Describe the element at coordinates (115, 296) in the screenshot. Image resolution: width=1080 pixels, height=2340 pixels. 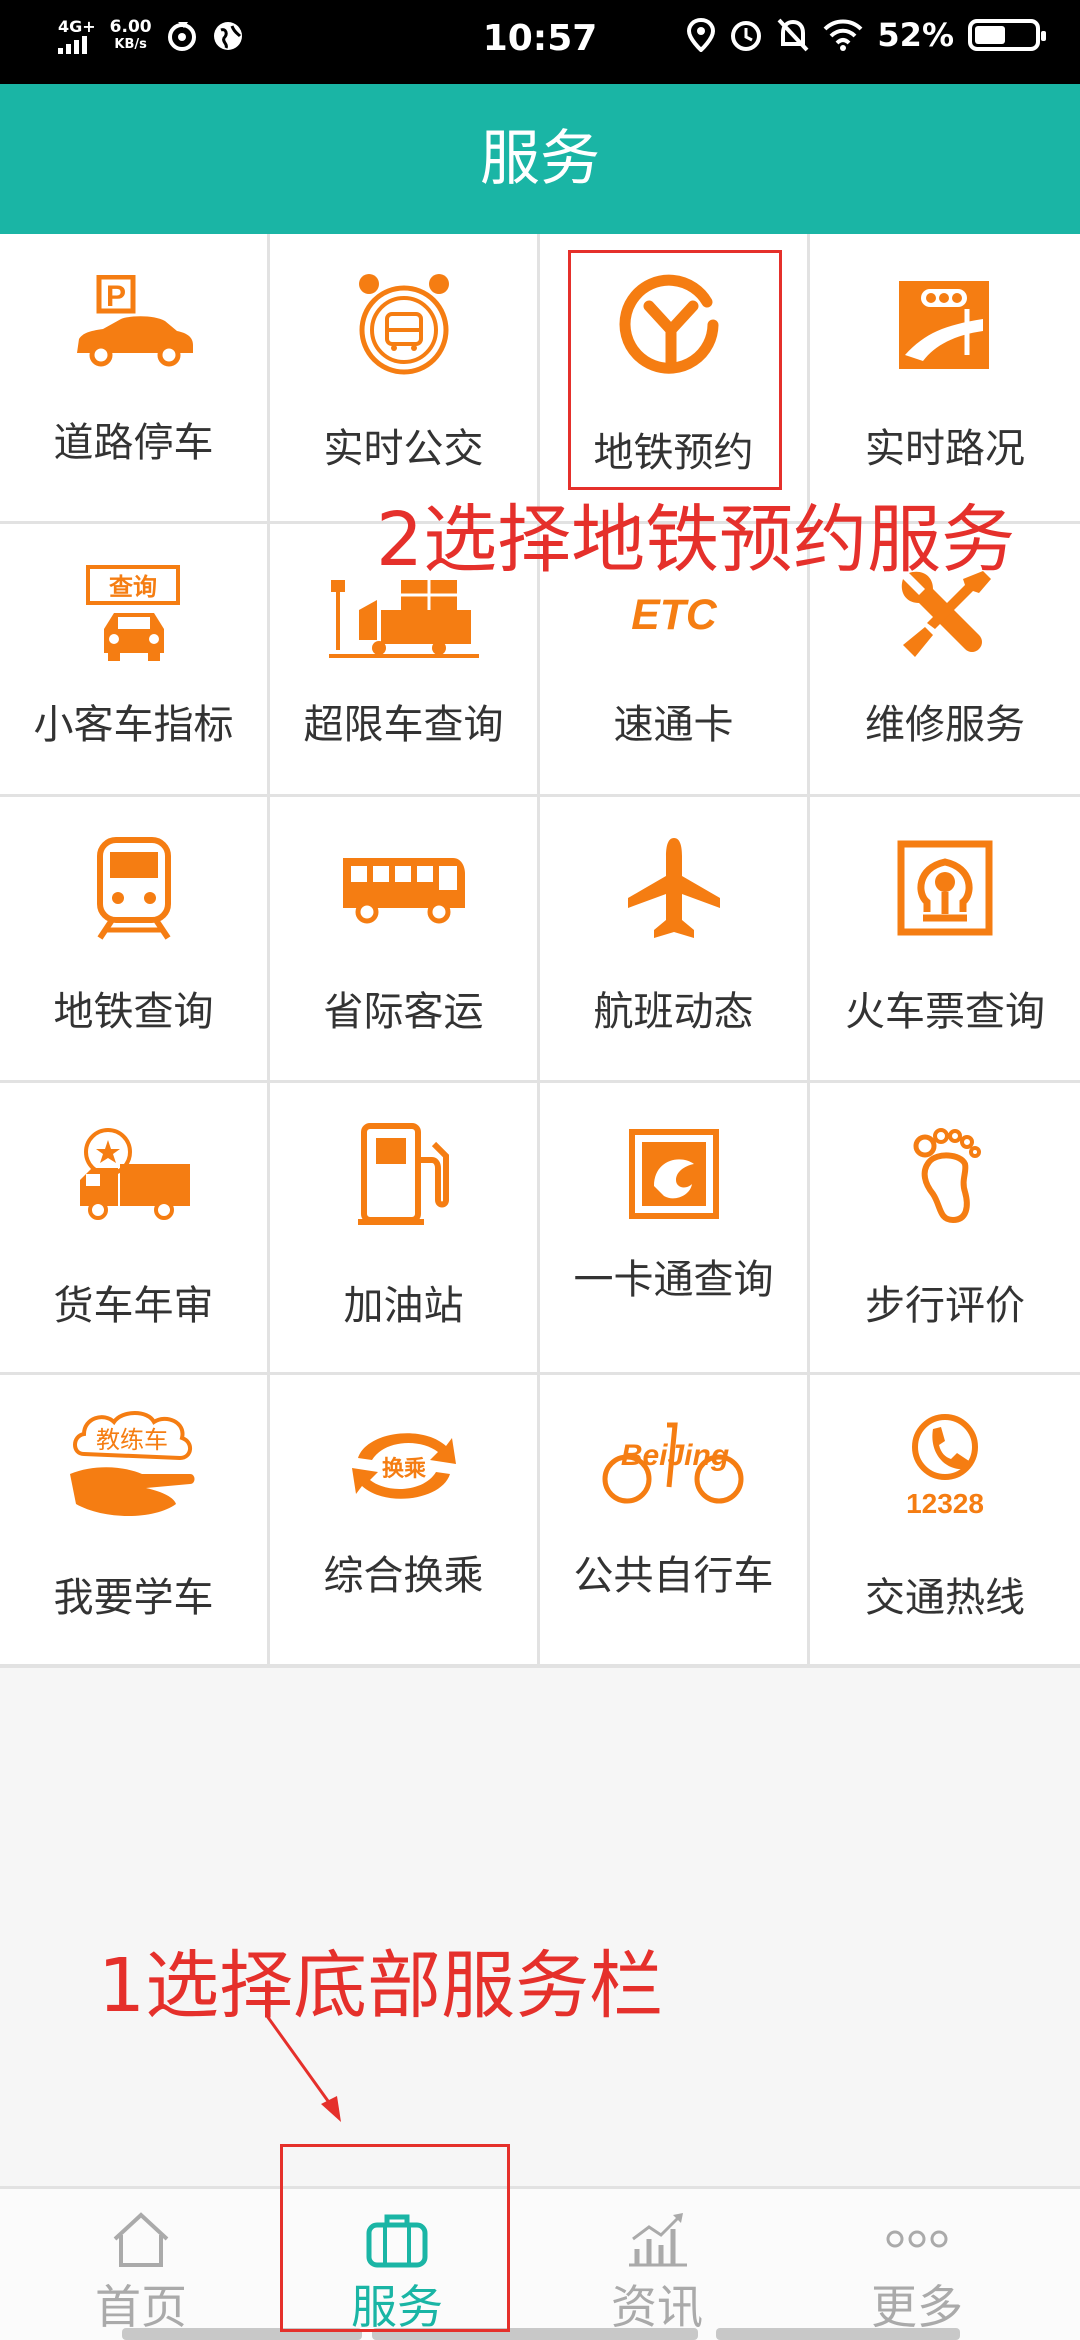
I see `svg-text: P` at that location.